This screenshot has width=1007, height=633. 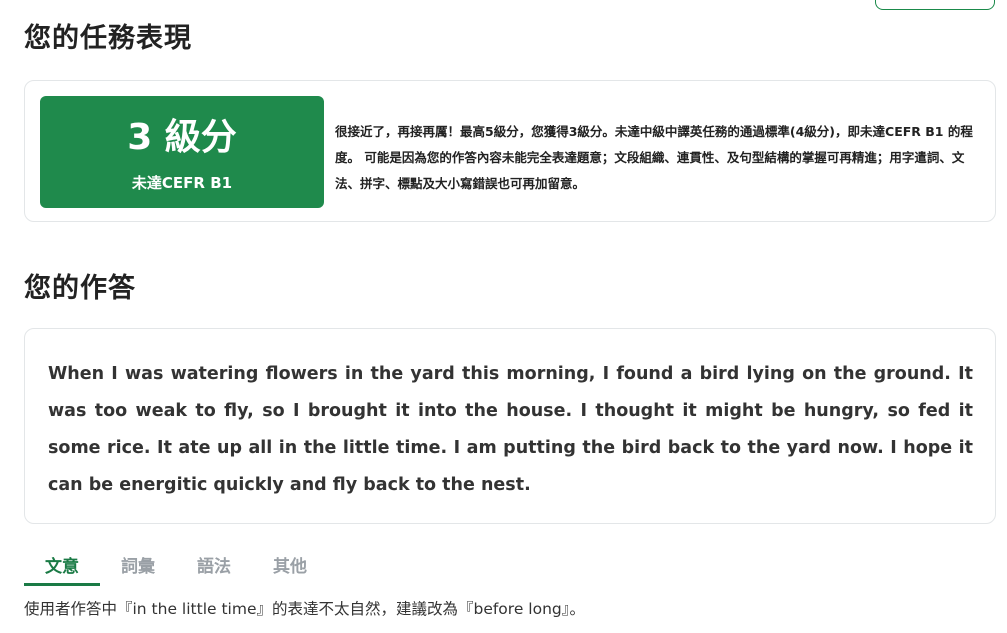 I want to click on score-badge: 3 級分 未達CEFR B1, so click(x=182, y=152).